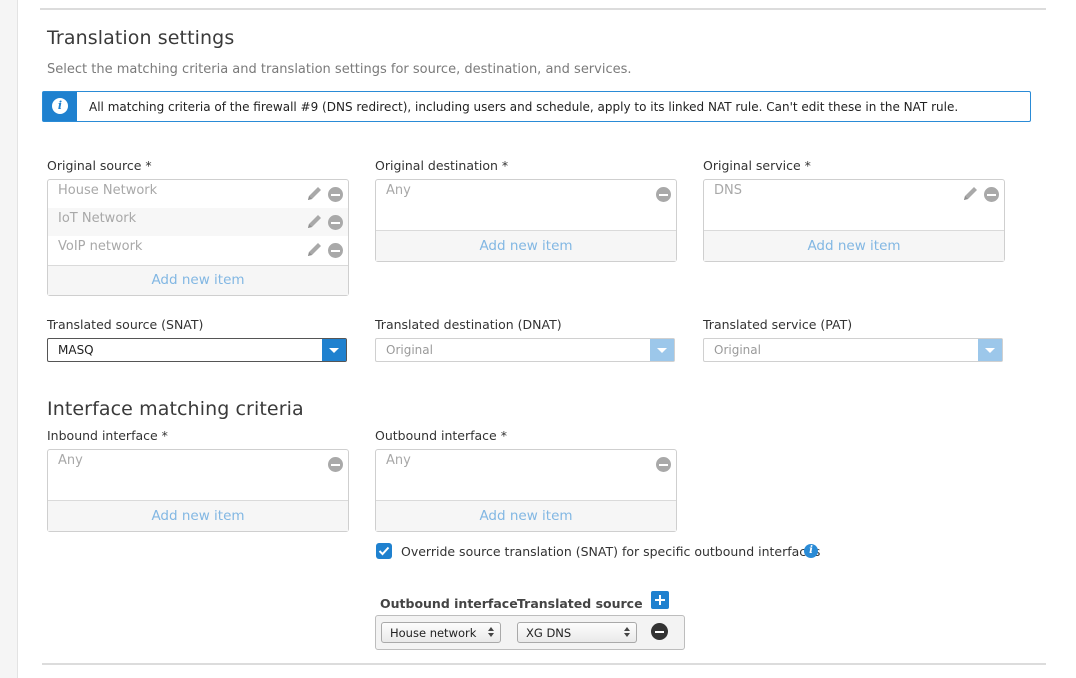 This screenshot has width=1076, height=678. What do you see at coordinates (197, 350) in the screenshot?
I see `translated-source-select: MASQ` at bounding box center [197, 350].